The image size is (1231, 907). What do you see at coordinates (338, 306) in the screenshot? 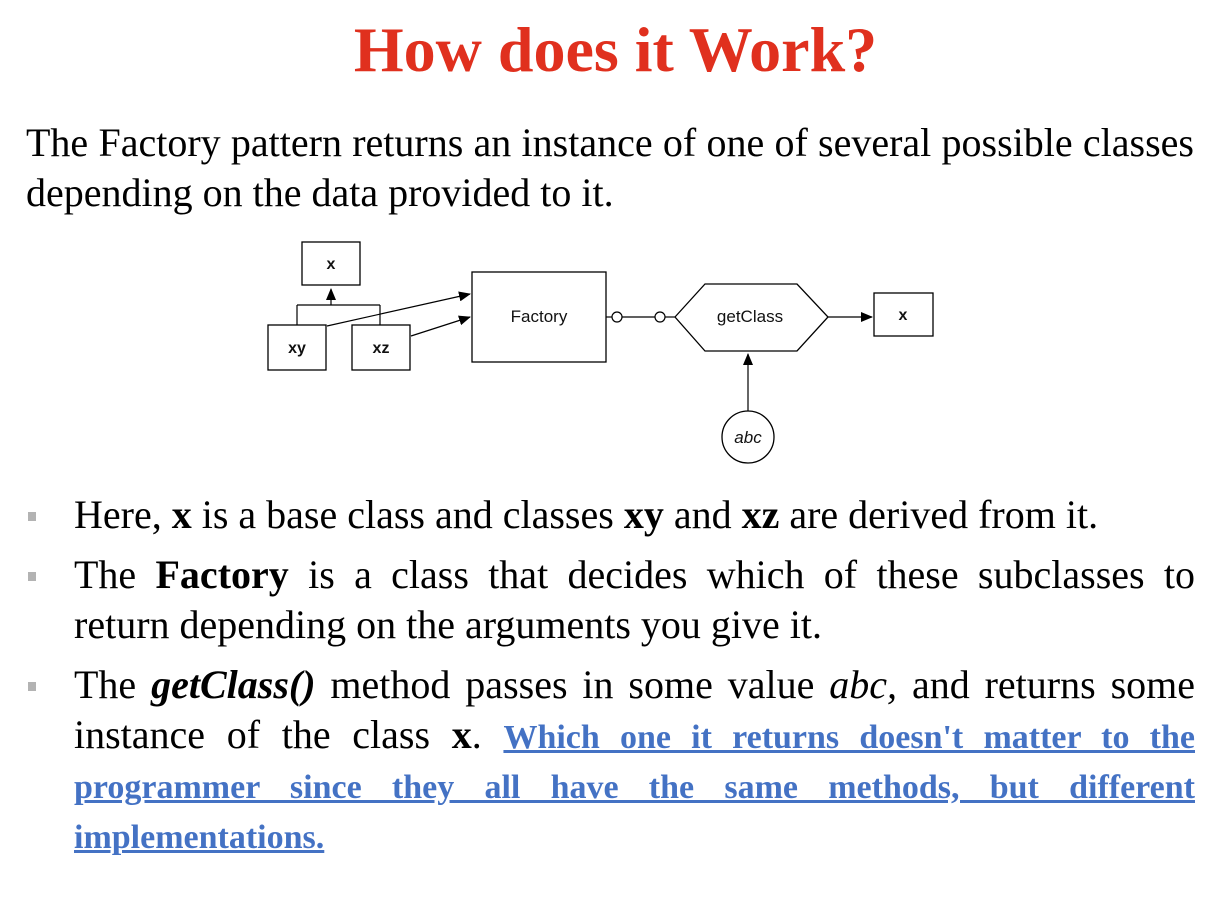
I see `inheritance-connector` at bounding box center [338, 306].